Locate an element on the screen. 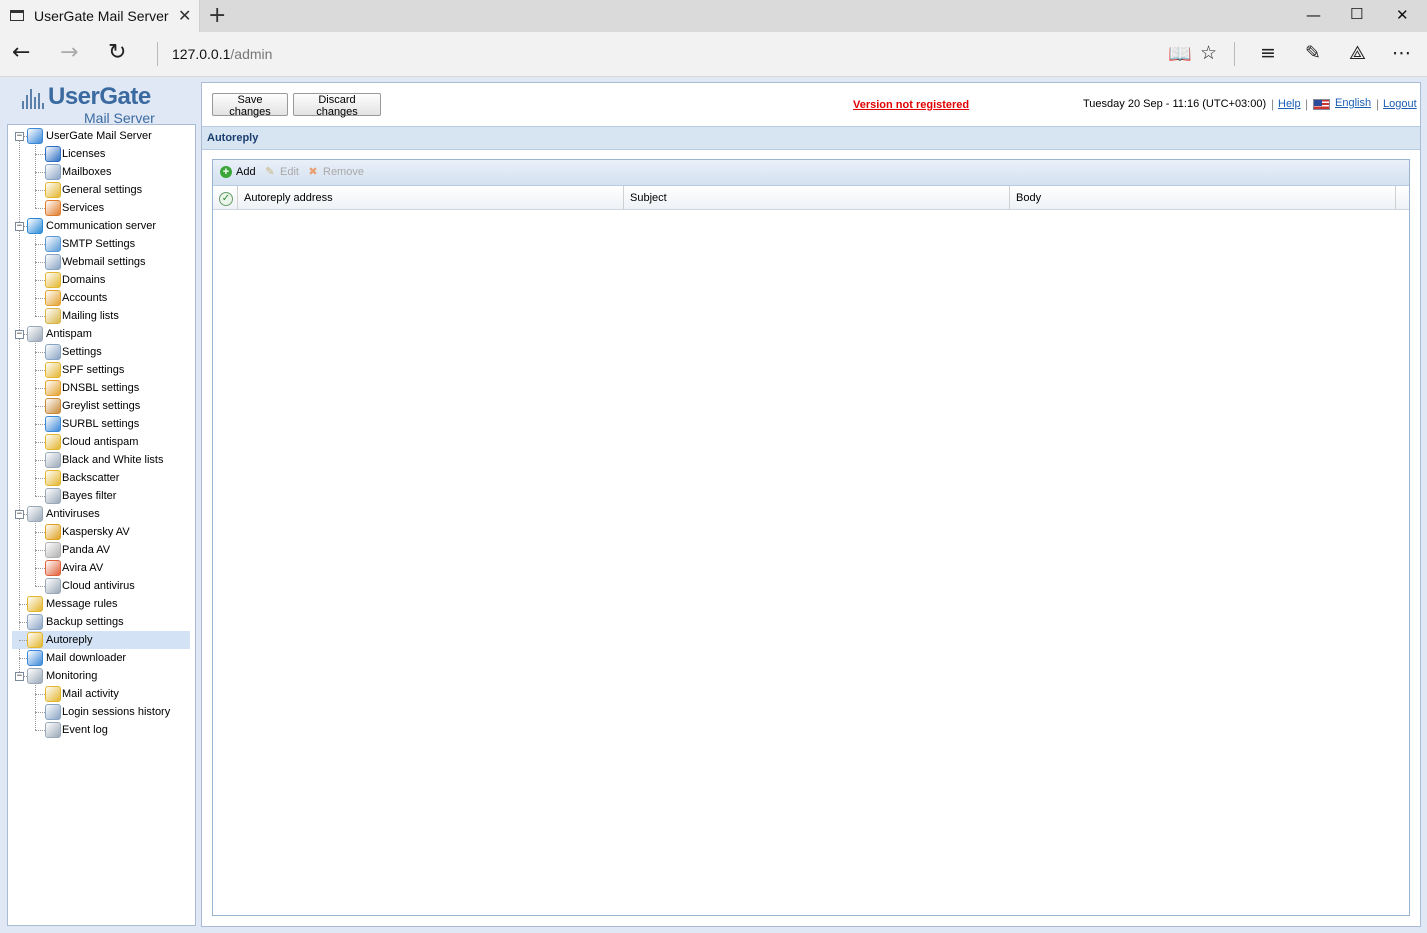  tree-item-event-log: Event log is located at coordinates (101, 730).